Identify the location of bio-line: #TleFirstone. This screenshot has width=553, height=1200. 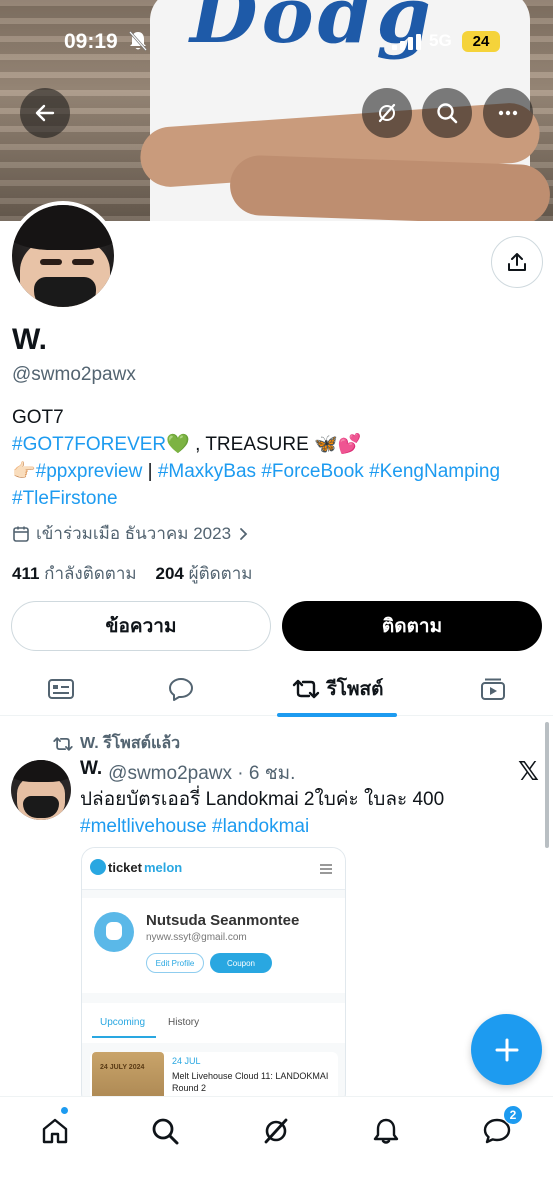
(277, 498).